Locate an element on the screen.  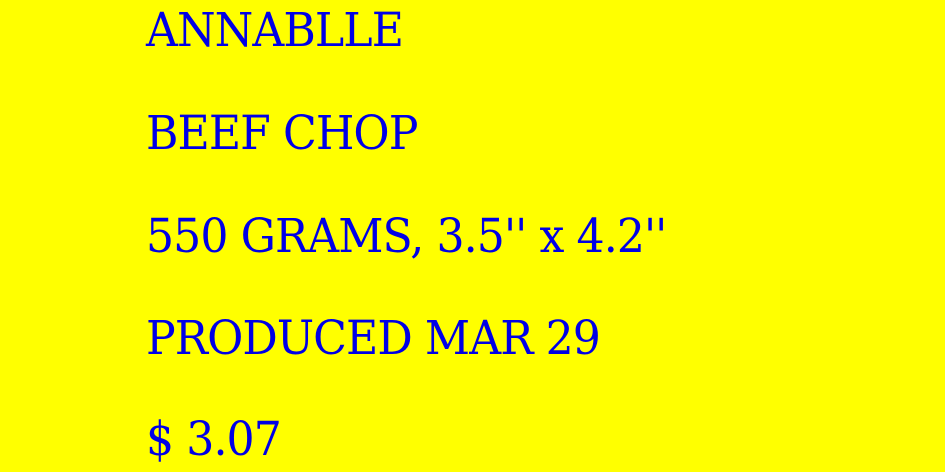
brand-name: ANNABLLE is located at coordinates (275, 30).